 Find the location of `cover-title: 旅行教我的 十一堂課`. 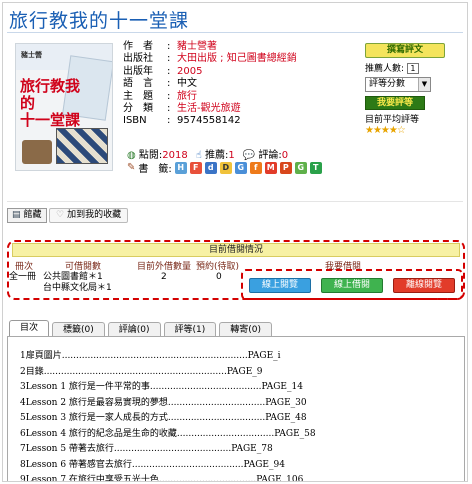

cover-title: 旅行教我的 十一堂課 is located at coordinates (52, 103).